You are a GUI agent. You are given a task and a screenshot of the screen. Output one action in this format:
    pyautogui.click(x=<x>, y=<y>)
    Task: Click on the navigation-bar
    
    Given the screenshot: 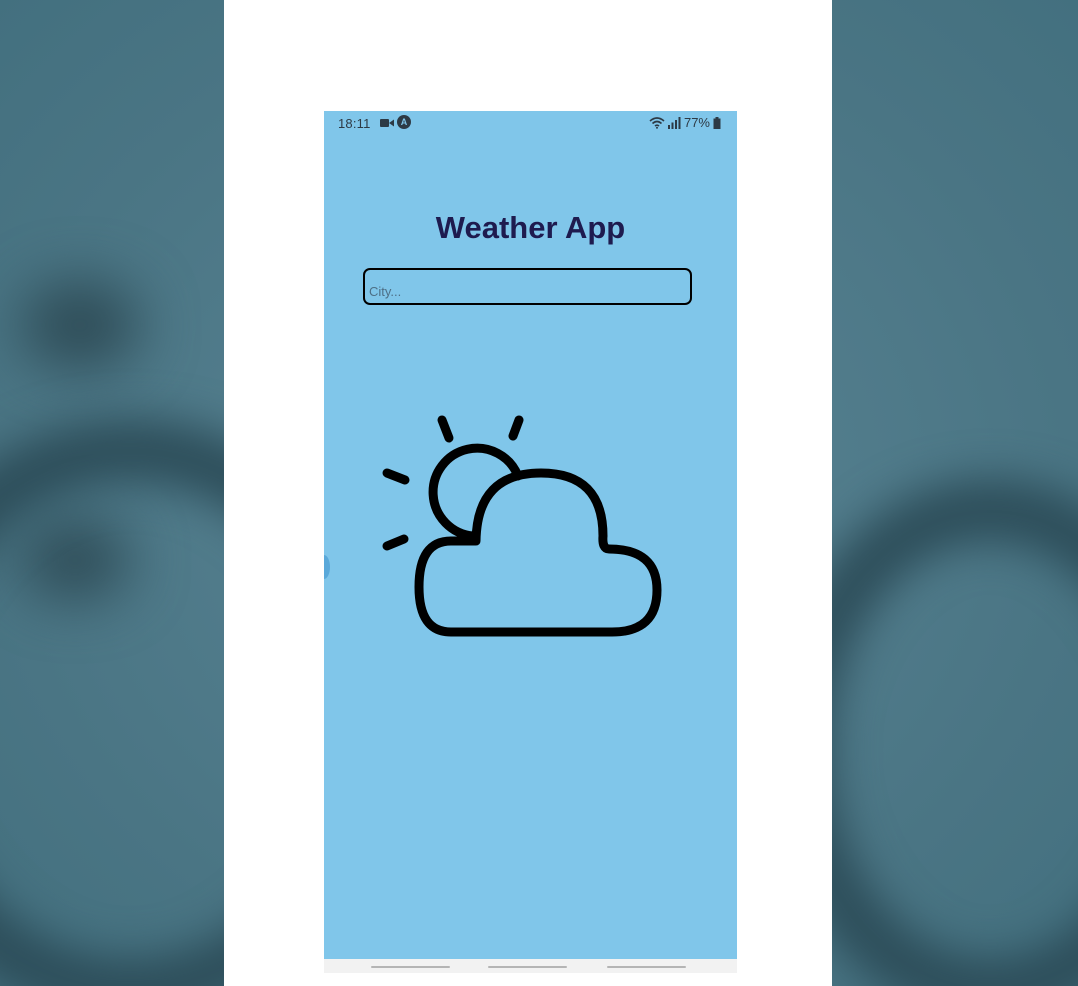 What is the action you would take?
    pyautogui.click(x=530, y=966)
    